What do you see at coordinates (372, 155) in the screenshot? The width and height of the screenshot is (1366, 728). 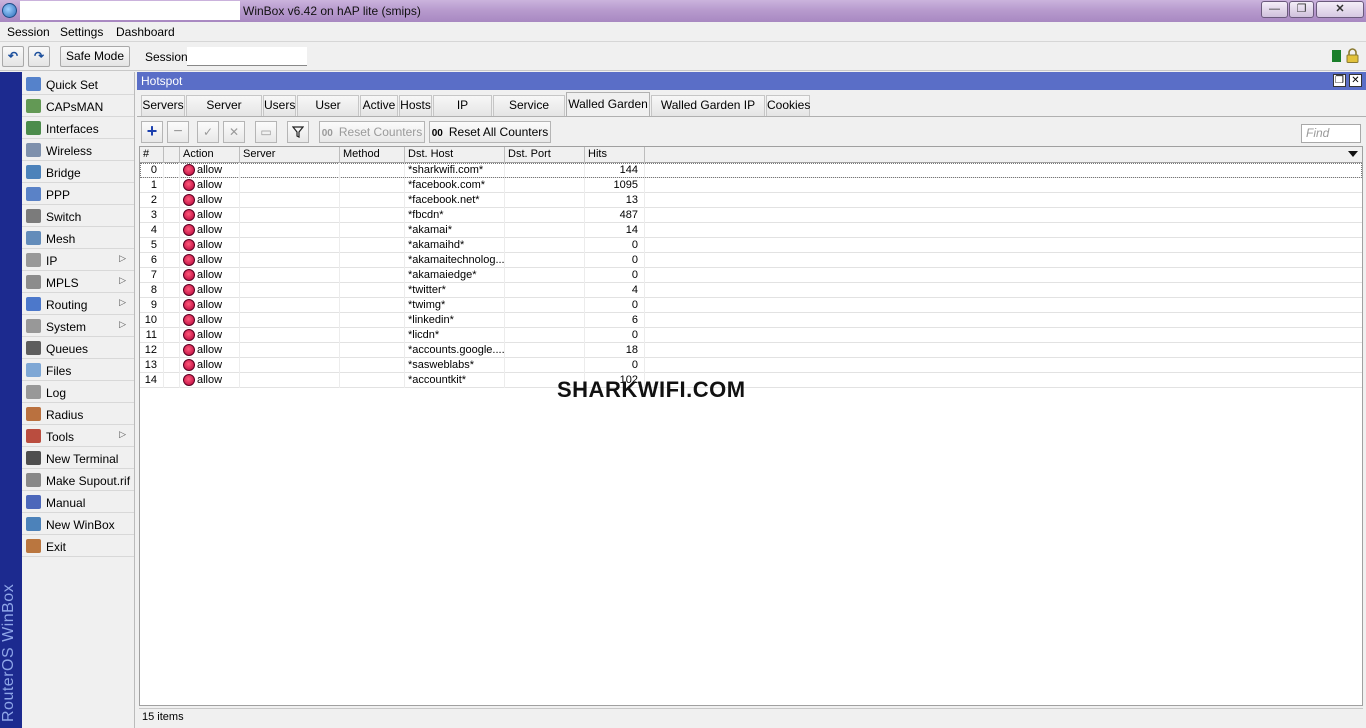 I see `column-header-method: Method` at bounding box center [372, 155].